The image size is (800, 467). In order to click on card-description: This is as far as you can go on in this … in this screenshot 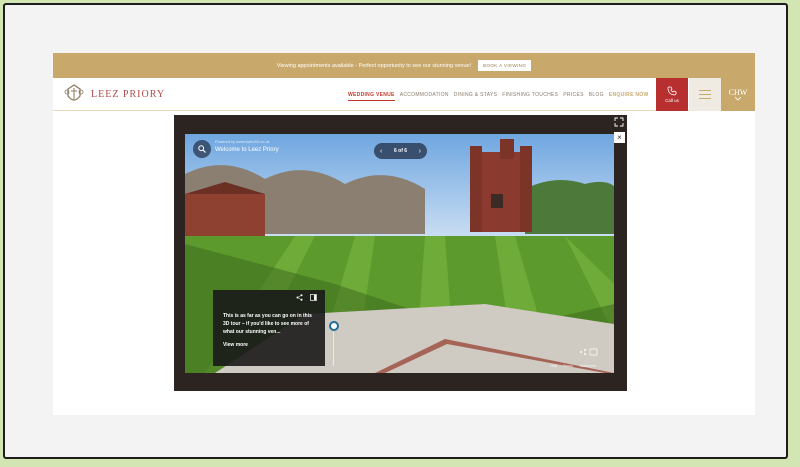, I will do `click(267, 324)`.